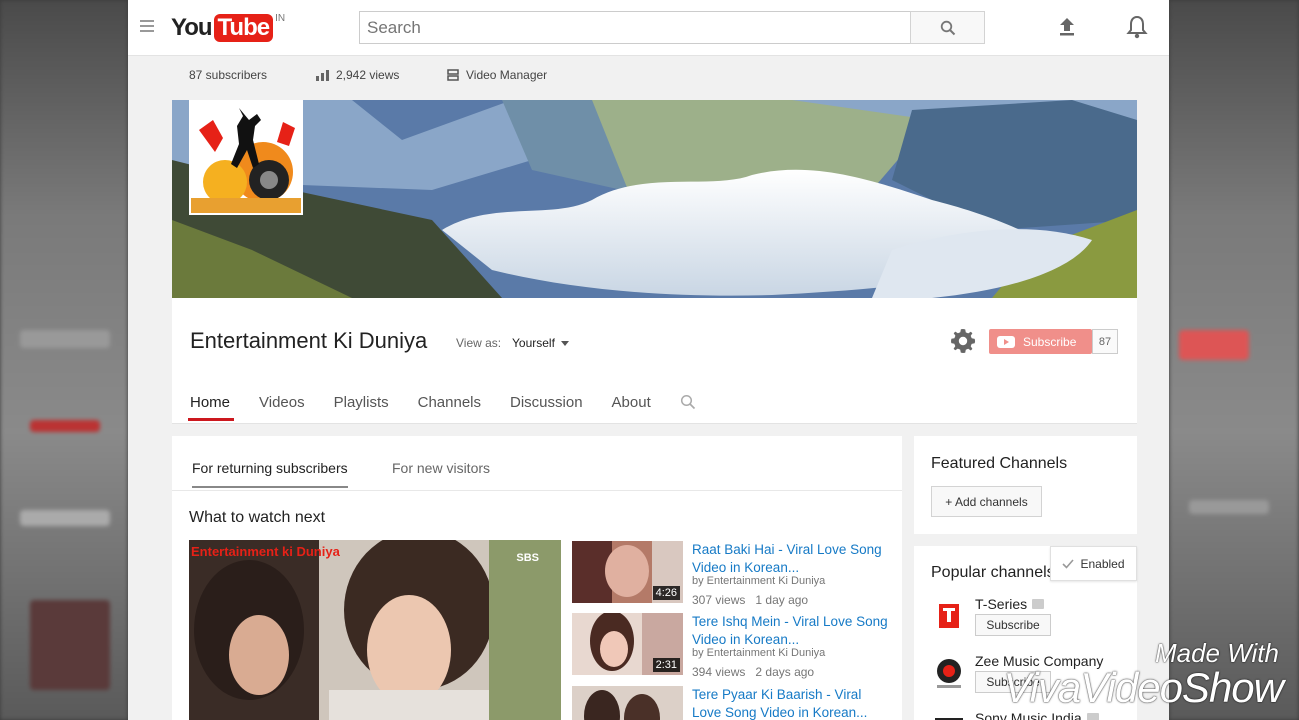 This screenshot has width=1299, height=720. I want to click on youtube-logo: You Tube IN, so click(228, 28).